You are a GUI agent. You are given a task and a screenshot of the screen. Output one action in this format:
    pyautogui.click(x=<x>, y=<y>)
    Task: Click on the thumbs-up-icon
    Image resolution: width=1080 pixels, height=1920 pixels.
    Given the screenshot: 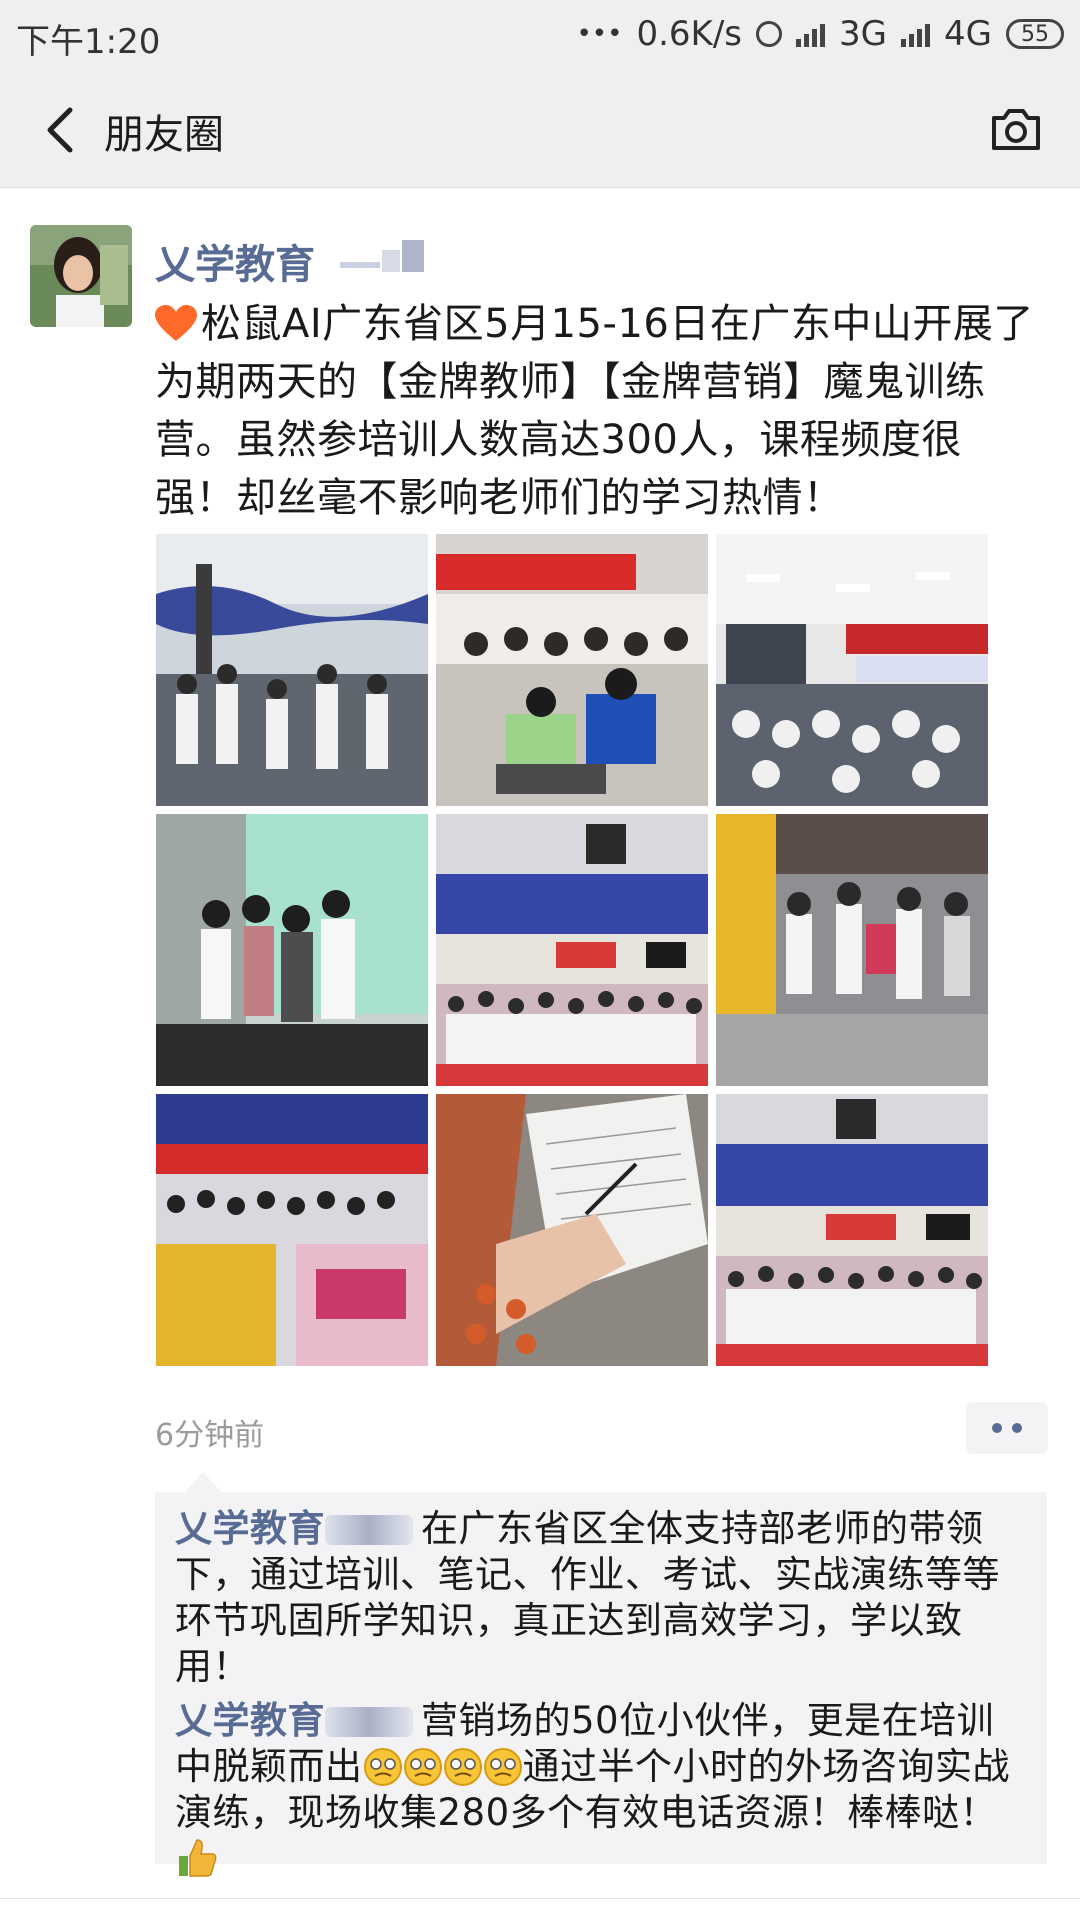 What is the action you would take?
    pyautogui.click(x=198, y=1858)
    